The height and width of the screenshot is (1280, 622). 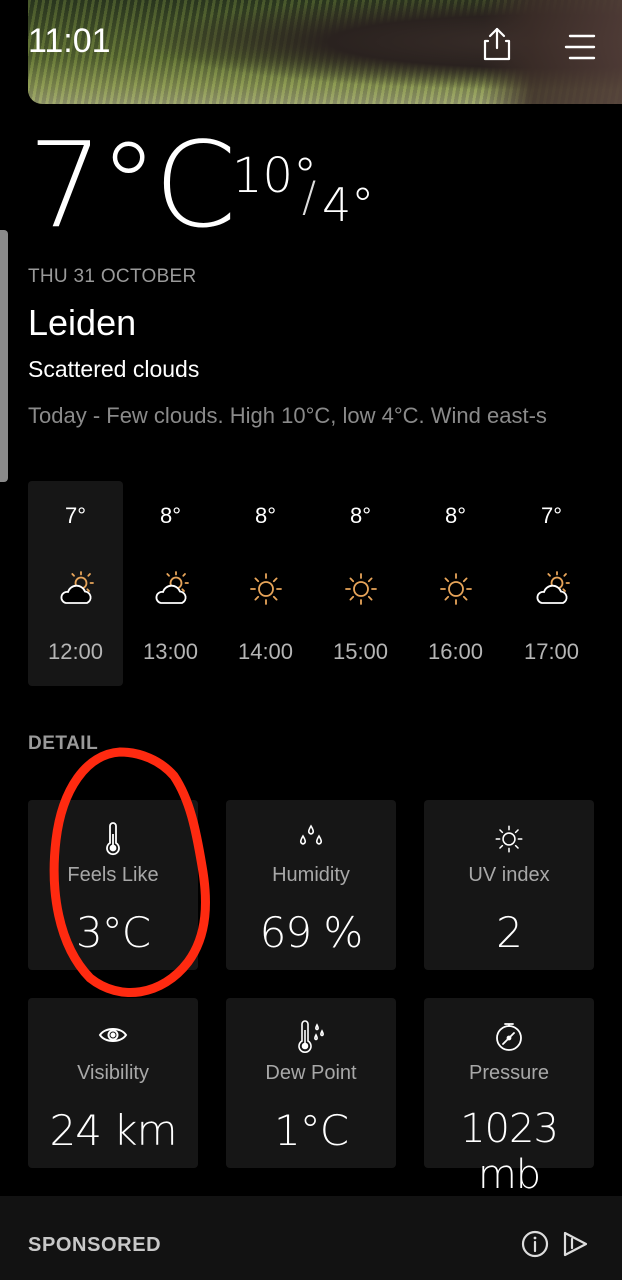 I want to click on dew-point-label: Dew Point, so click(x=311, y=1073).